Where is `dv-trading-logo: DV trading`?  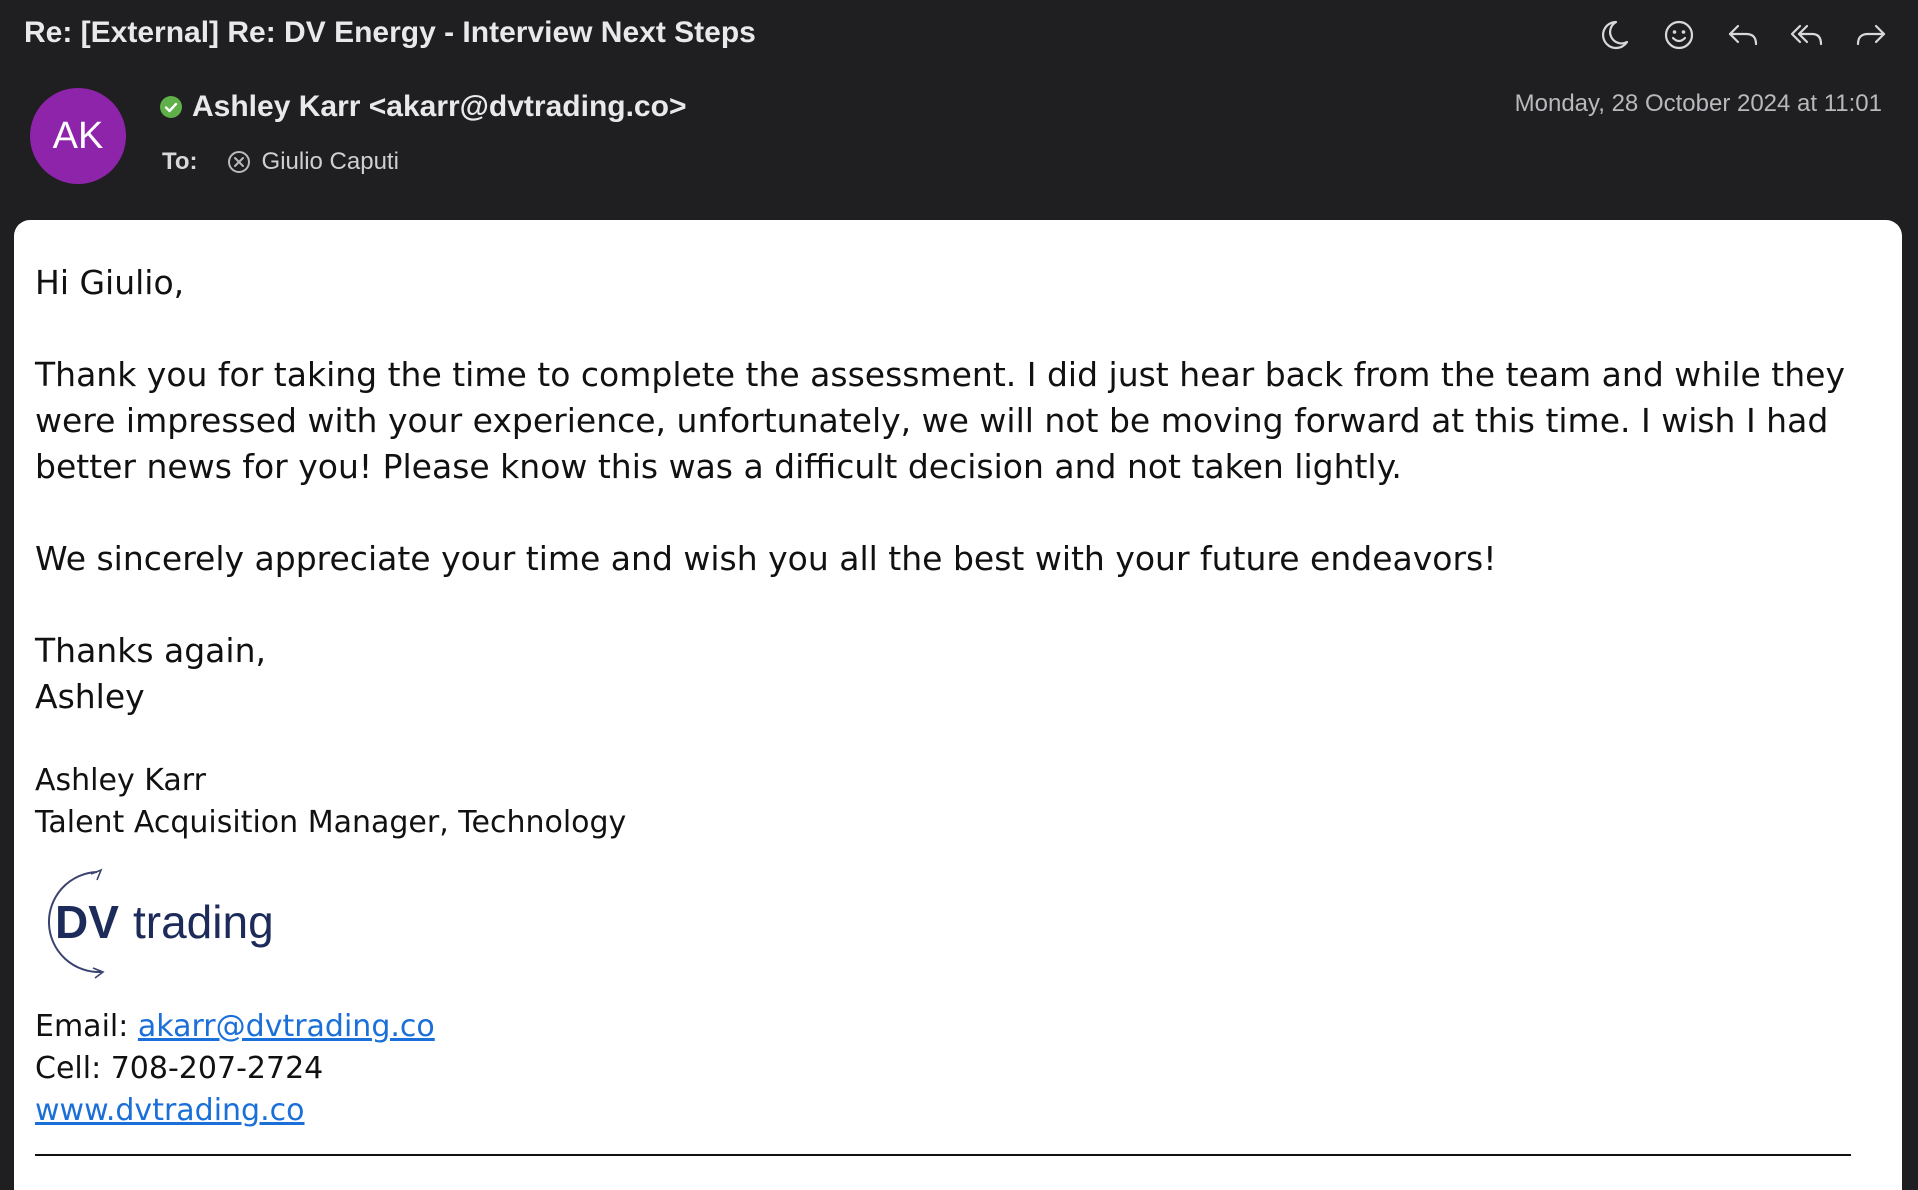
dv-trading-logo: DV trading is located at coordinates (160, 923).